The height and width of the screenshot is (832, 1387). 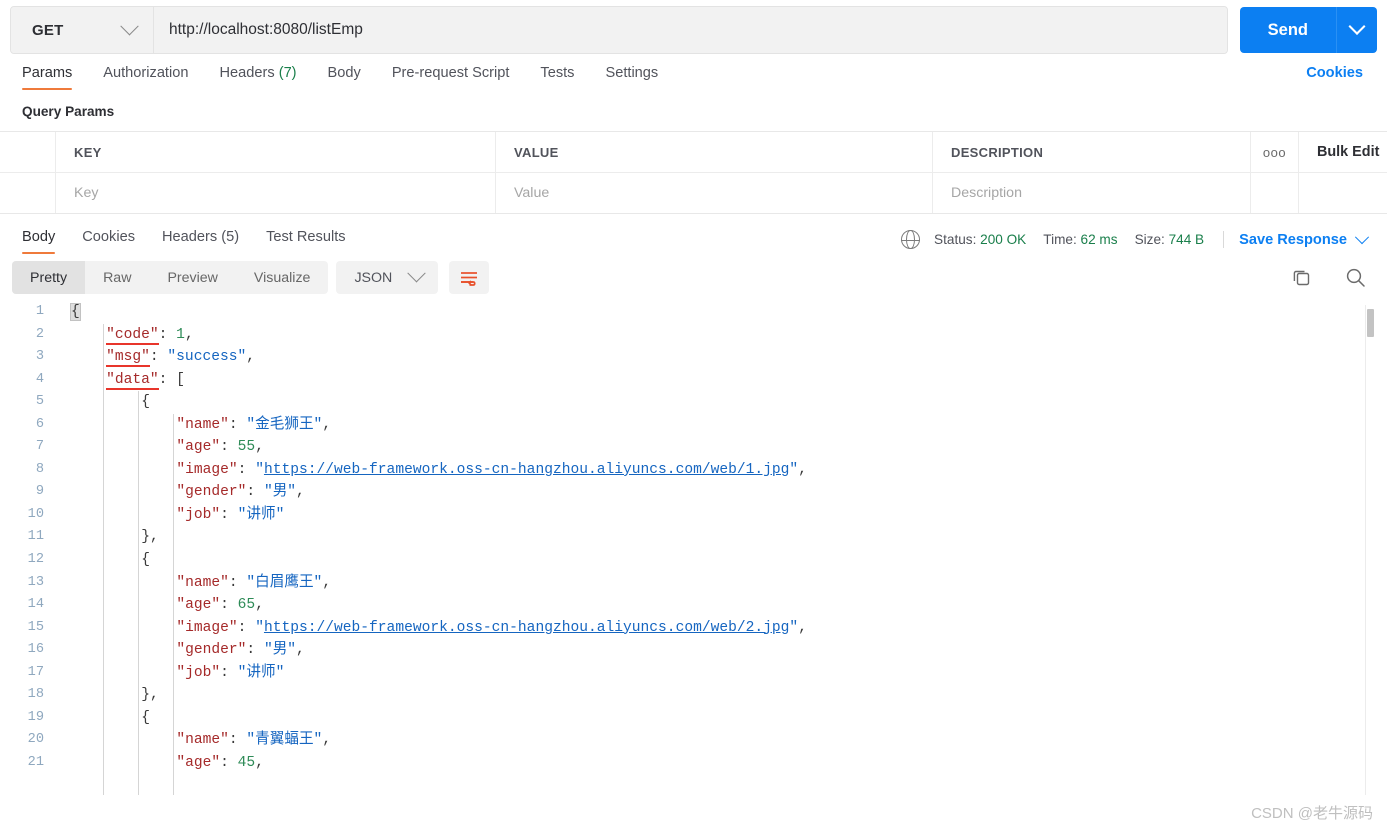 I want to click on table-row: Key Value Description, so click(x=693, y=193).